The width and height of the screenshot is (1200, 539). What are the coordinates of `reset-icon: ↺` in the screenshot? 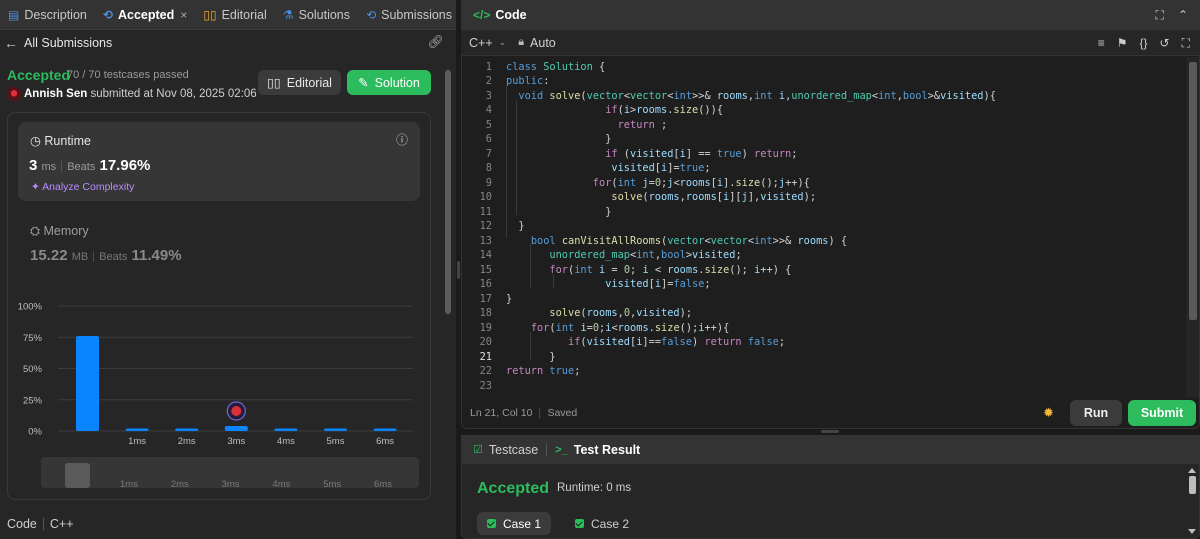 It's located at (1165, 43).